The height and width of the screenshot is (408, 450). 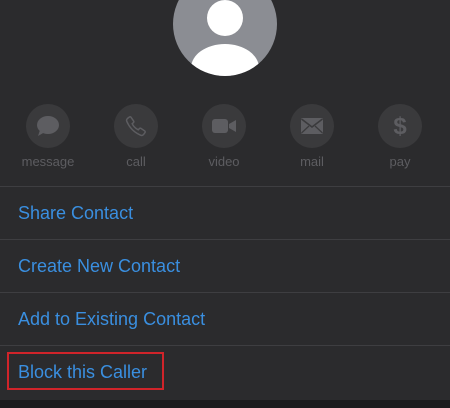 I want to click on pay-circle: $, so click(x=400, y=126).